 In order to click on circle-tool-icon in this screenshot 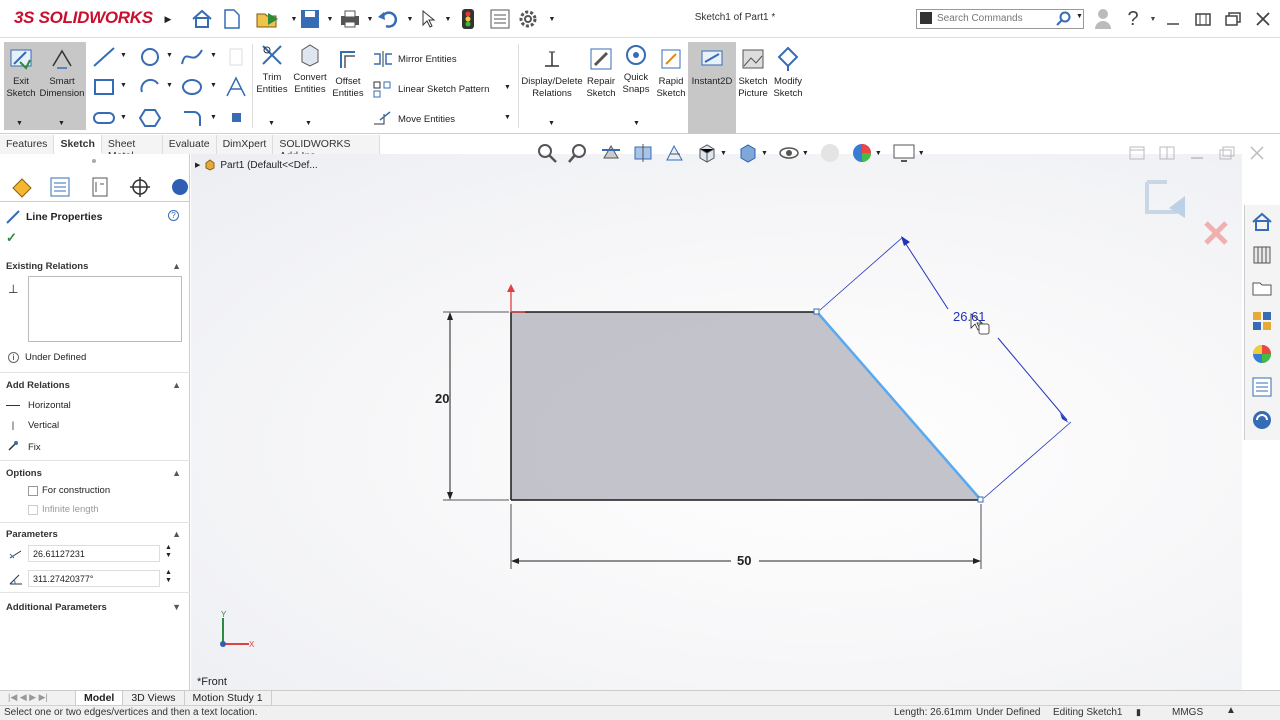, I will do `click(150, 58)`.